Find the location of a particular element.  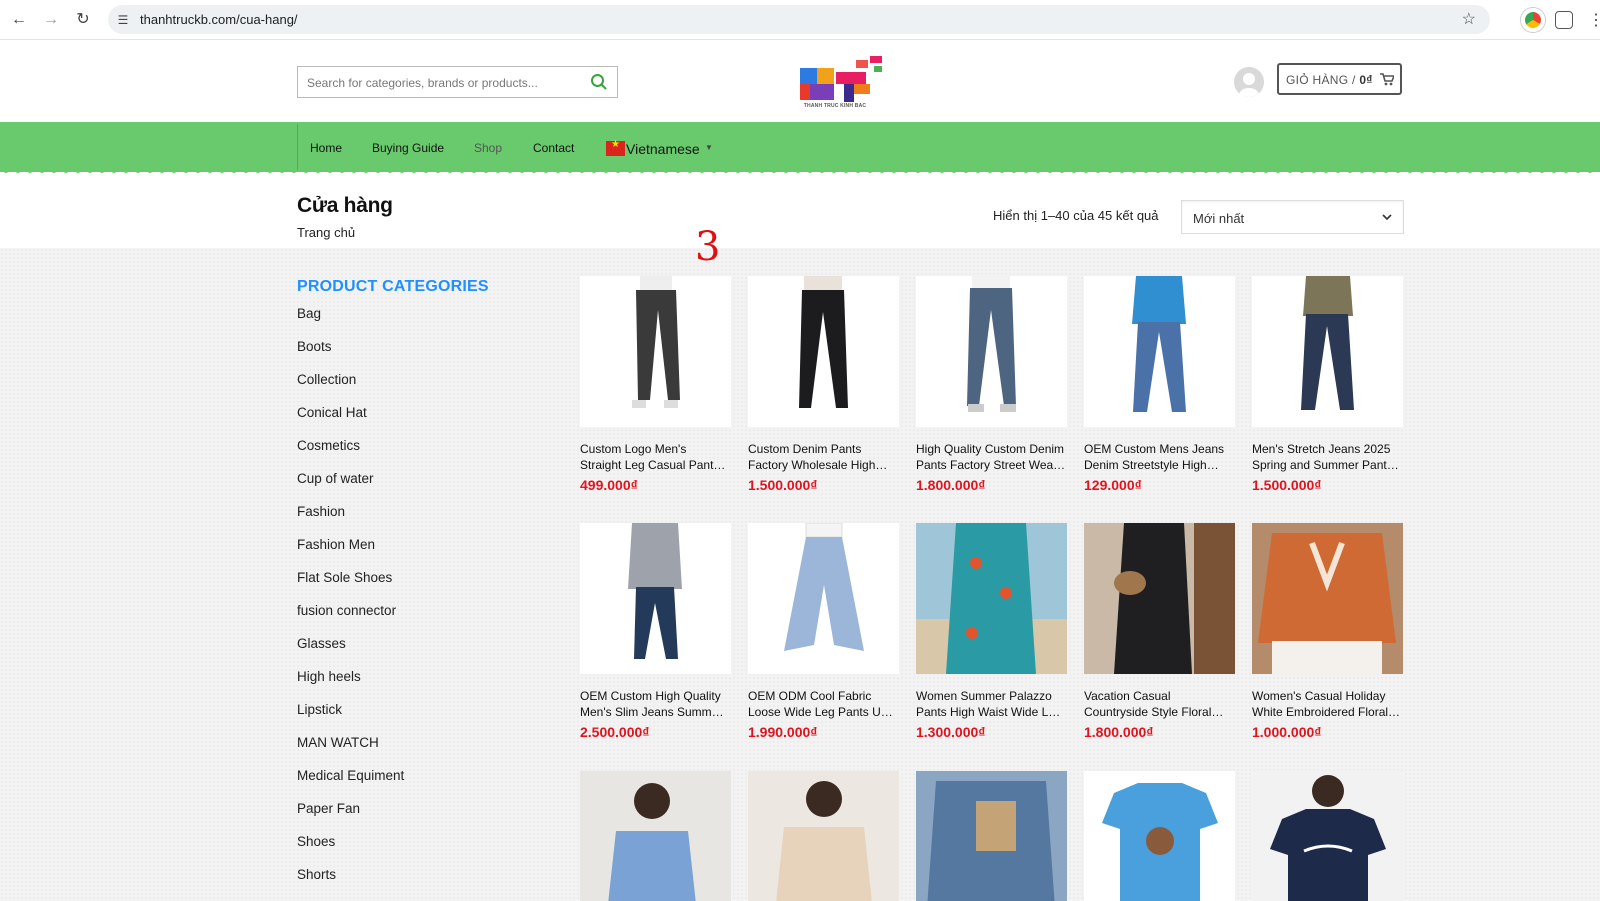

category-item: MAN WATCH is located at coordinates (350, 751).